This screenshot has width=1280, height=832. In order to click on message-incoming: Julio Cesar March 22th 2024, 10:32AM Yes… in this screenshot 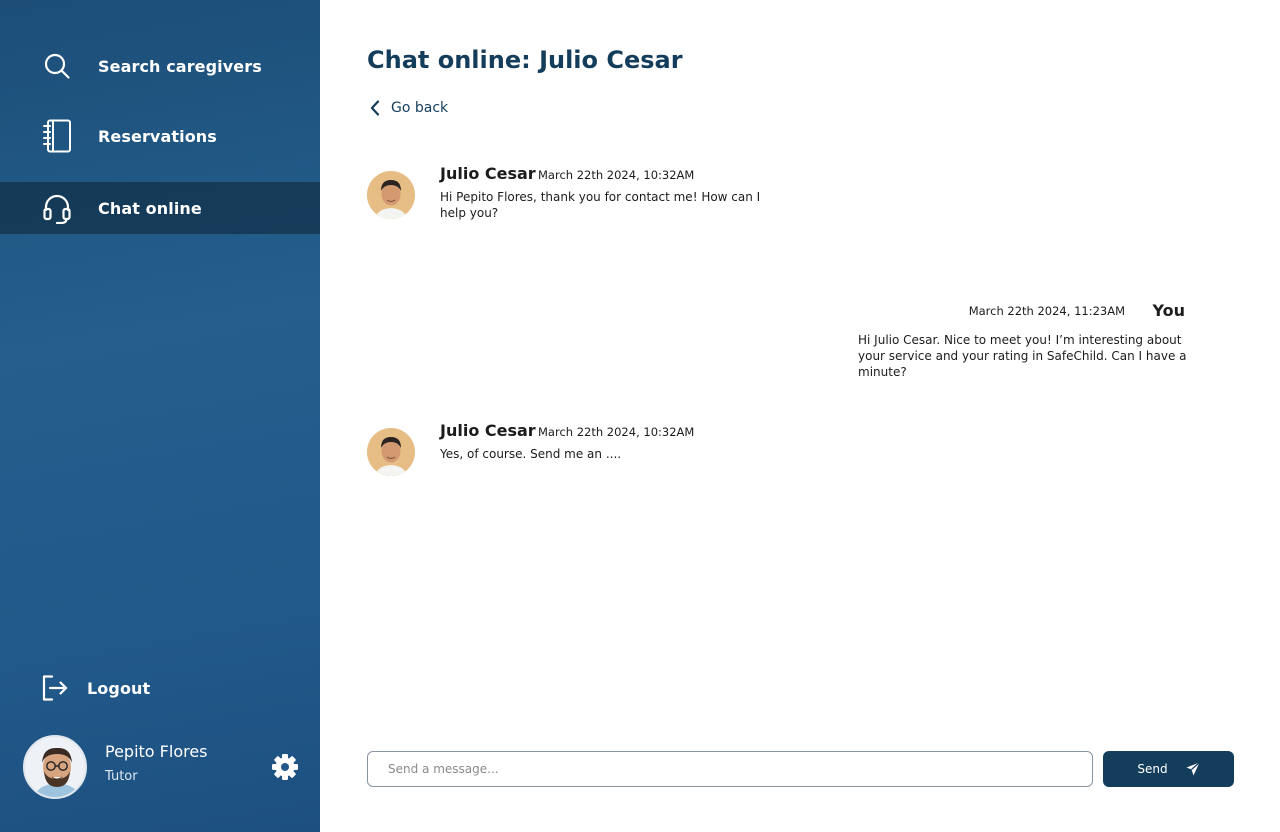, I will do `click(577, 449)`.